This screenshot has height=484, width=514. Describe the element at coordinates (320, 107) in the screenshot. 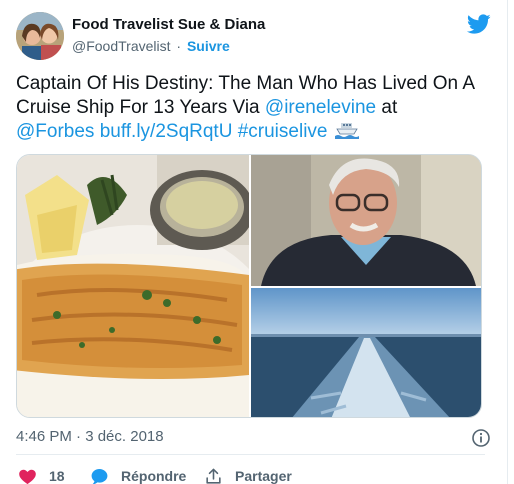

I see `mention-irenelevine: @irenelevine` at that location.